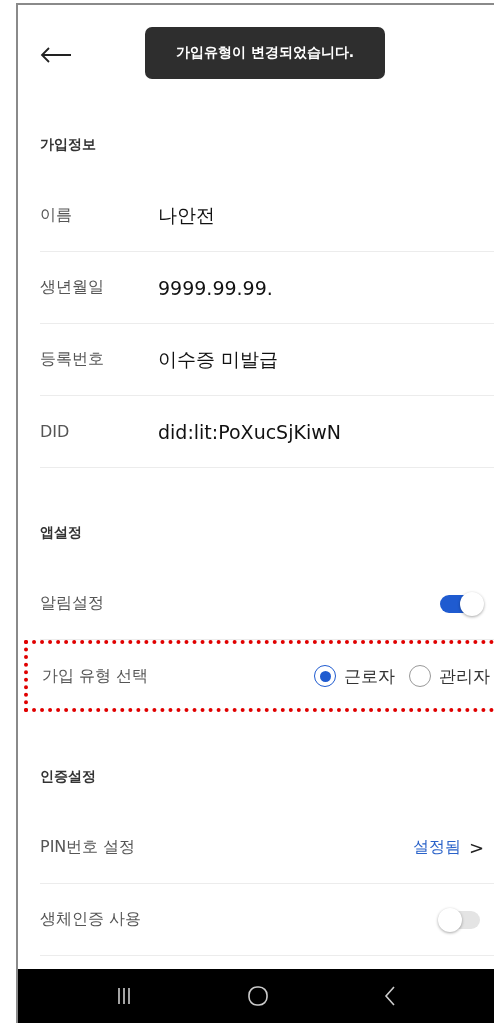 The height and width of the screenshot is (1023, 494). I want to click on field-label: 이름, so click(56, 215).